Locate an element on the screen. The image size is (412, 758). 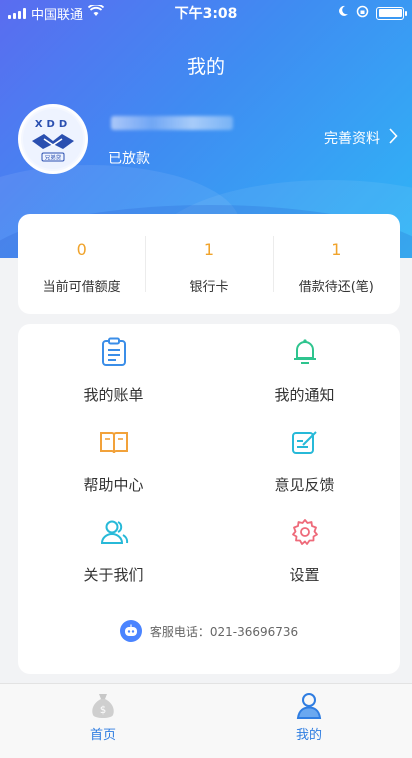
book-icon is located at coordinates (114, 442).